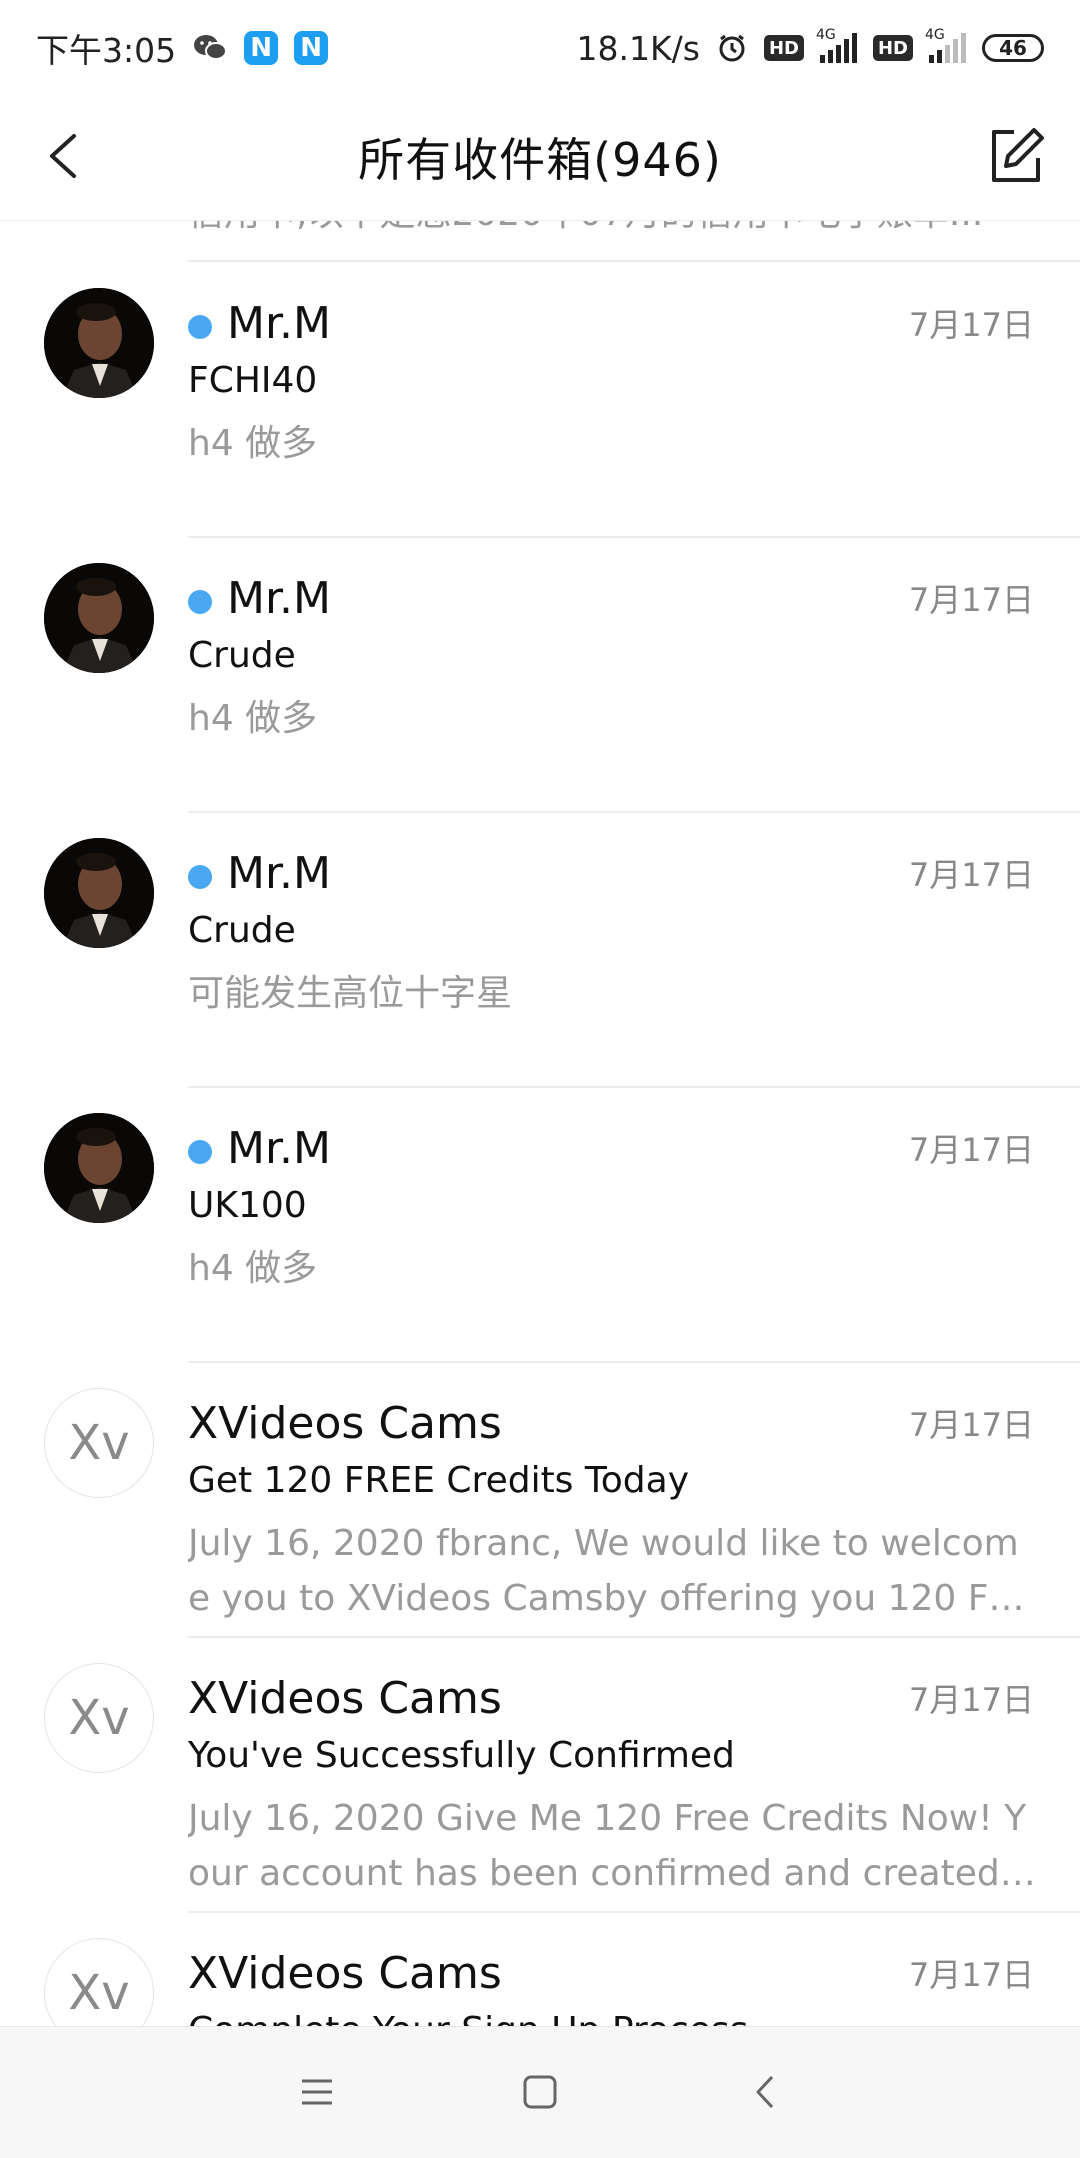 The height and width of the screenshot is (2158, 1080). Describe the element at coordinates (540, 48) in the screenshot. I see `status-bar: 下午3:05 N N 18.1K/s HD 4G HD 4G 46` at that location.